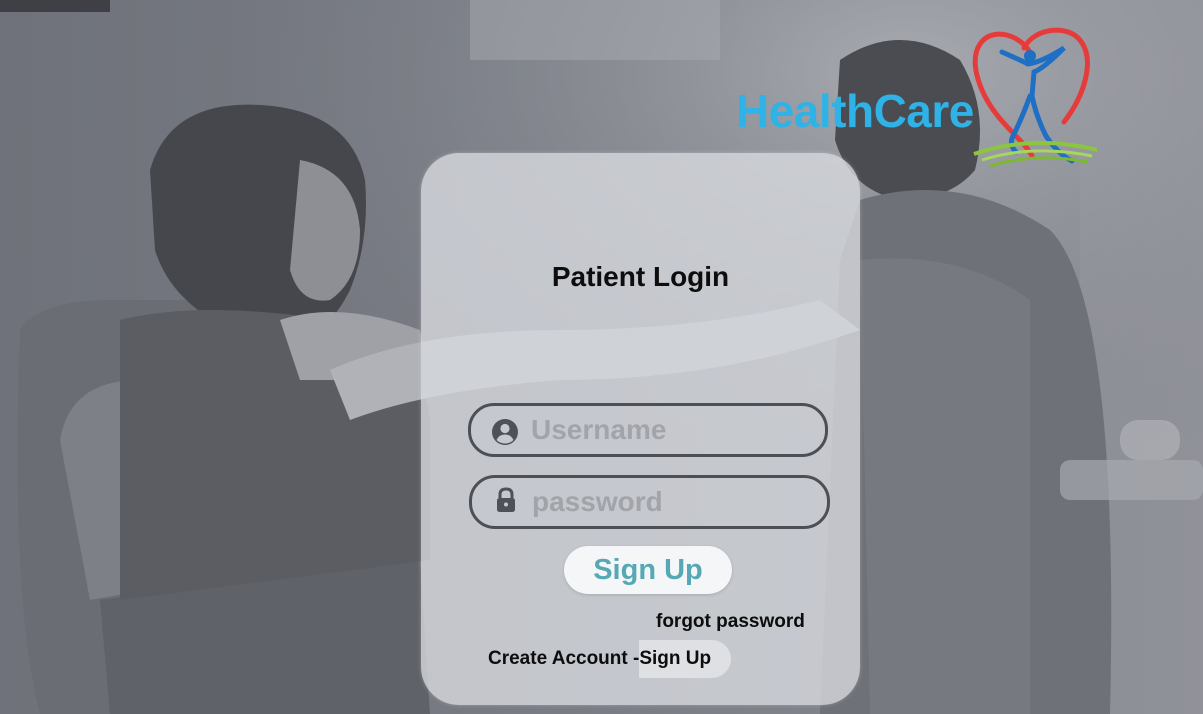  What do you see at coordinates (671, 430) in the screenshot?
I see `username-input` at bounding box center [671, 430].